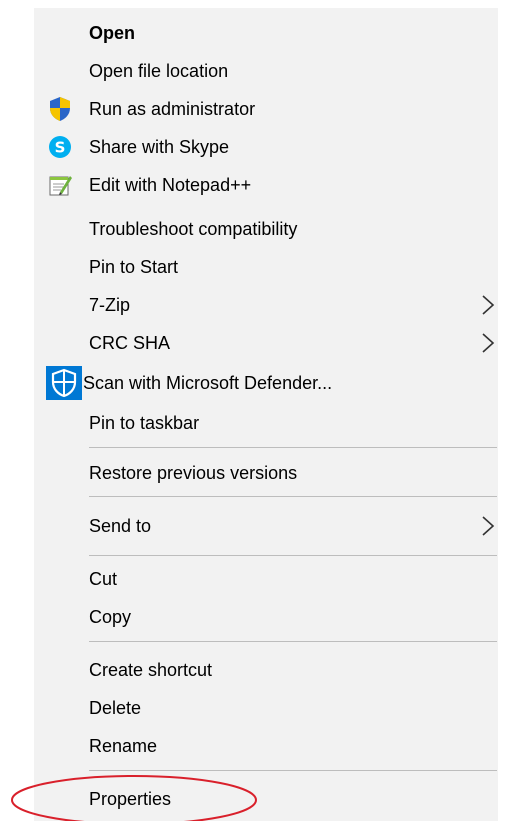  I want to click on menu-item-open-file-location: Open file location, so click(266, 71).